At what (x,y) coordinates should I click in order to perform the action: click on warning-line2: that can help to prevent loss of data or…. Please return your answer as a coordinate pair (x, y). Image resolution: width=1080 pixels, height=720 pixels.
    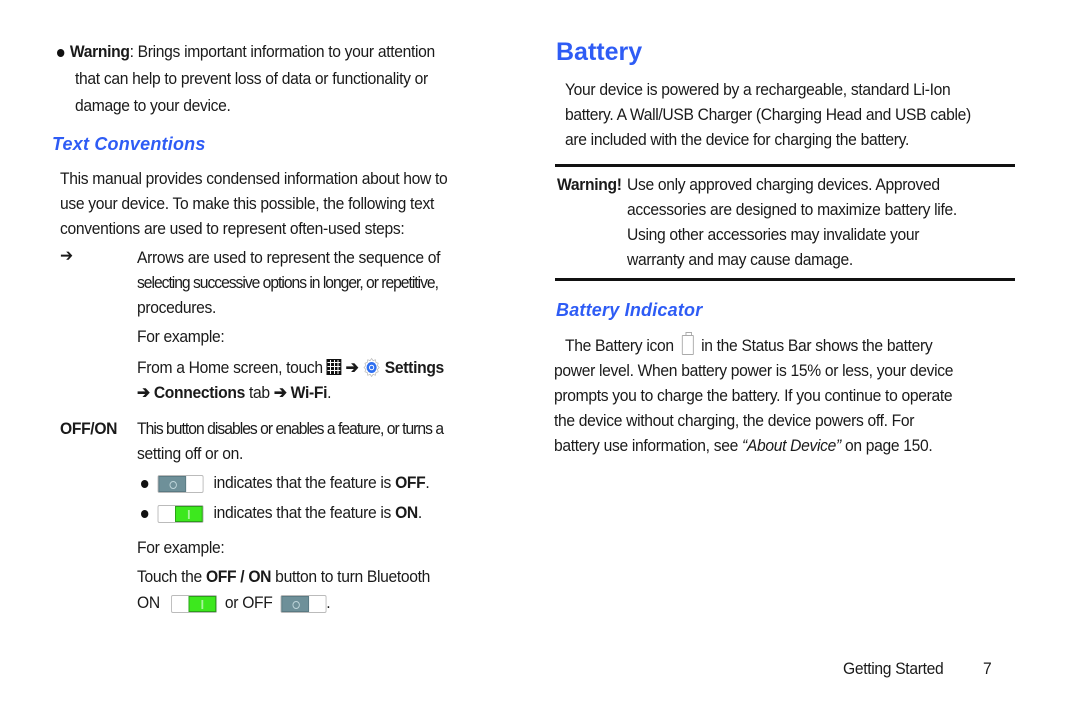
    Looking at the image, I should click on (251, 78).